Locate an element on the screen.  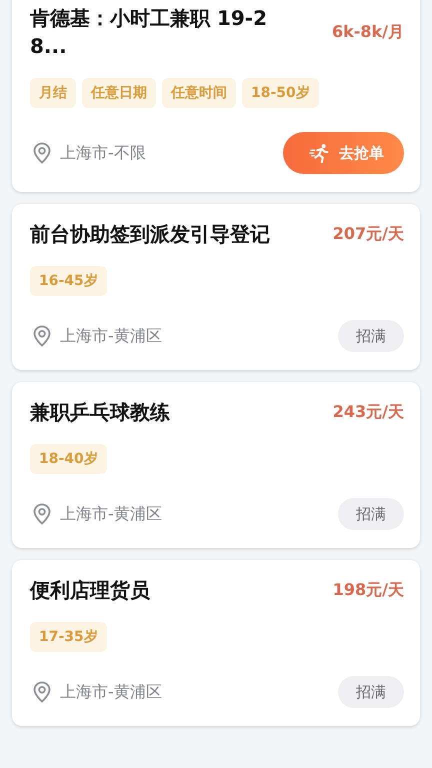
job-title: 前台协助签到派发引导登记 is located at coordinates (150, 234).